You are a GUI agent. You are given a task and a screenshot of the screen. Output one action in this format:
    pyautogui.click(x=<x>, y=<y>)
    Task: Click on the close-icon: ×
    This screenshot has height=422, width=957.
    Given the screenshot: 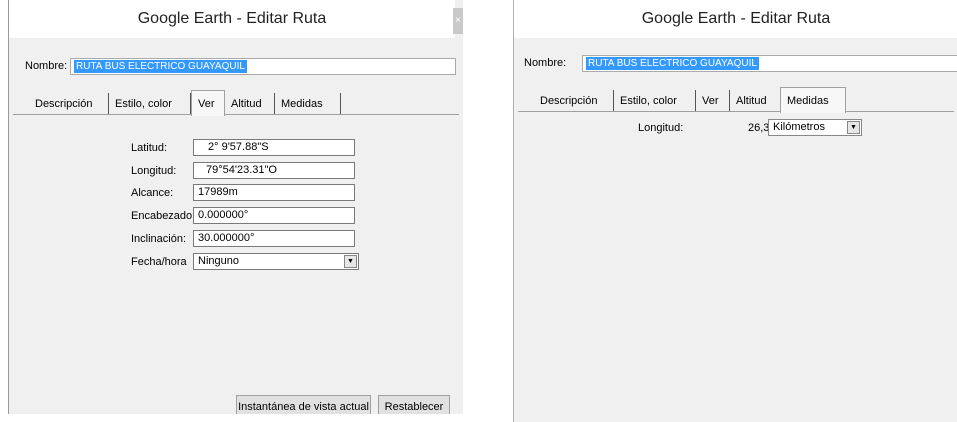 What is the action you would take?
    pyautogui.click(x=458, y=21)
    